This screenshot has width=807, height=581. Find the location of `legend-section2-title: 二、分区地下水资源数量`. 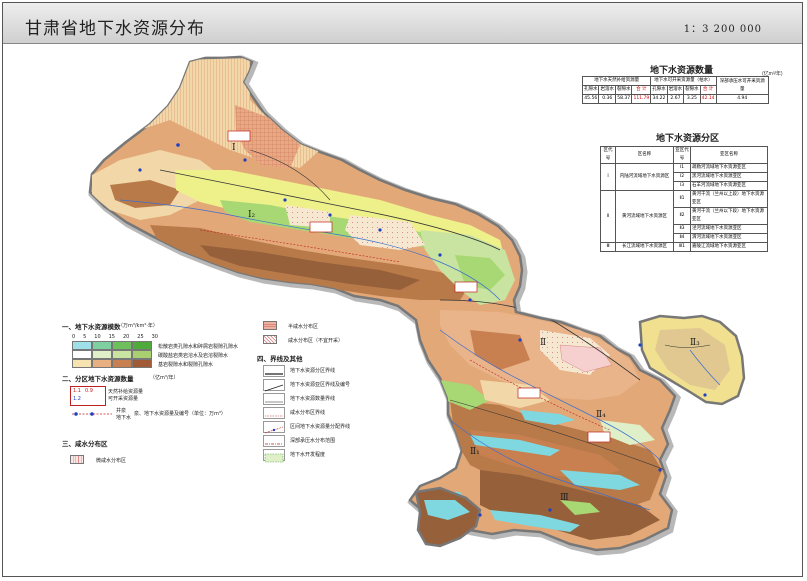

legend-section2-title: 二、分区地下水资源数量 is located at coordinates (98, 379).